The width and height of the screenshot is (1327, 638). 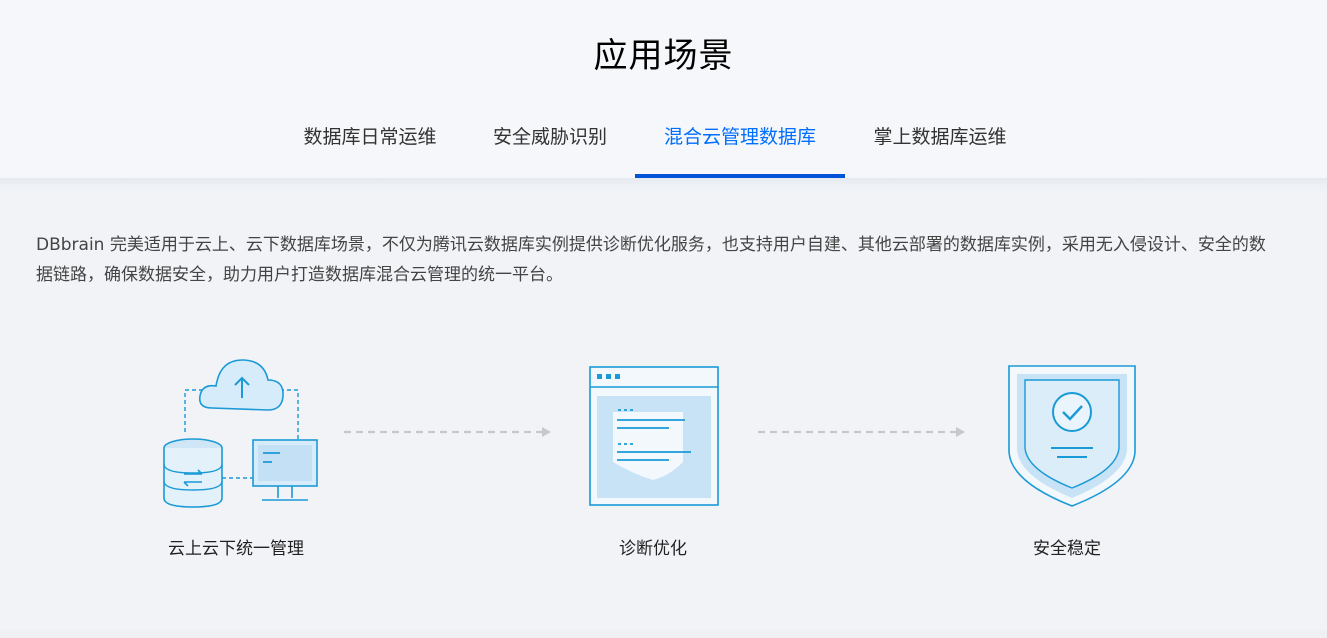 What do you see at coordinates (663, 634) in the screenshot?
I see `bottom-strip` at bounding box center [663, 634].